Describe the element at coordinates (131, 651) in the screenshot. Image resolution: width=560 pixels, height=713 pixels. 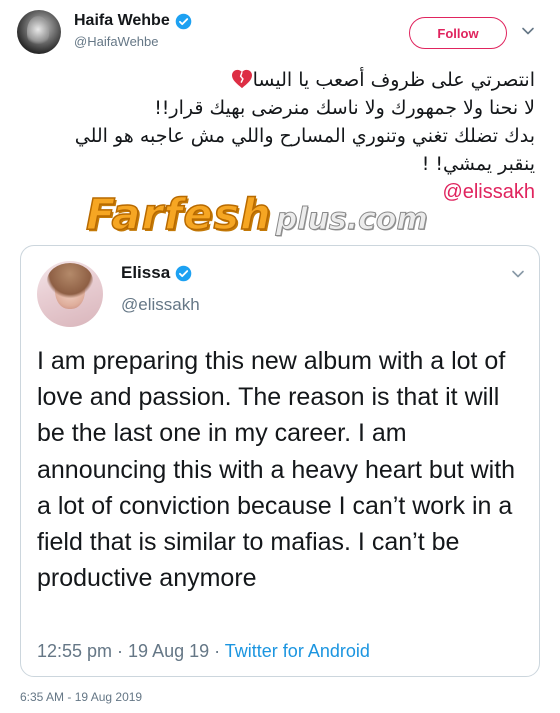
I see `quoted-tweet-time: 12:55 pm · 19 Aug 19 ·` at that location.